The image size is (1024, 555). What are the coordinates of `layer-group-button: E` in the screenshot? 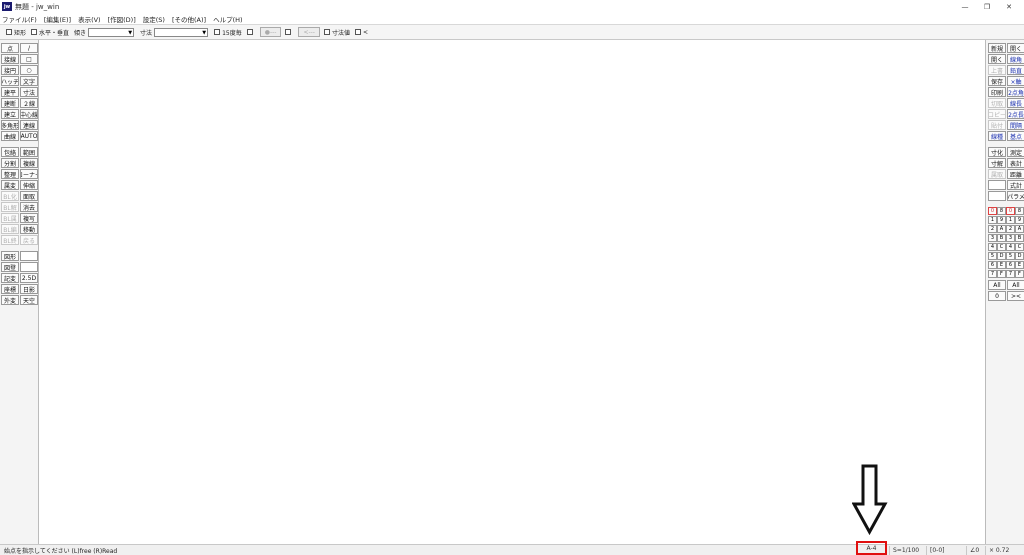 It's located at (1019, 265).